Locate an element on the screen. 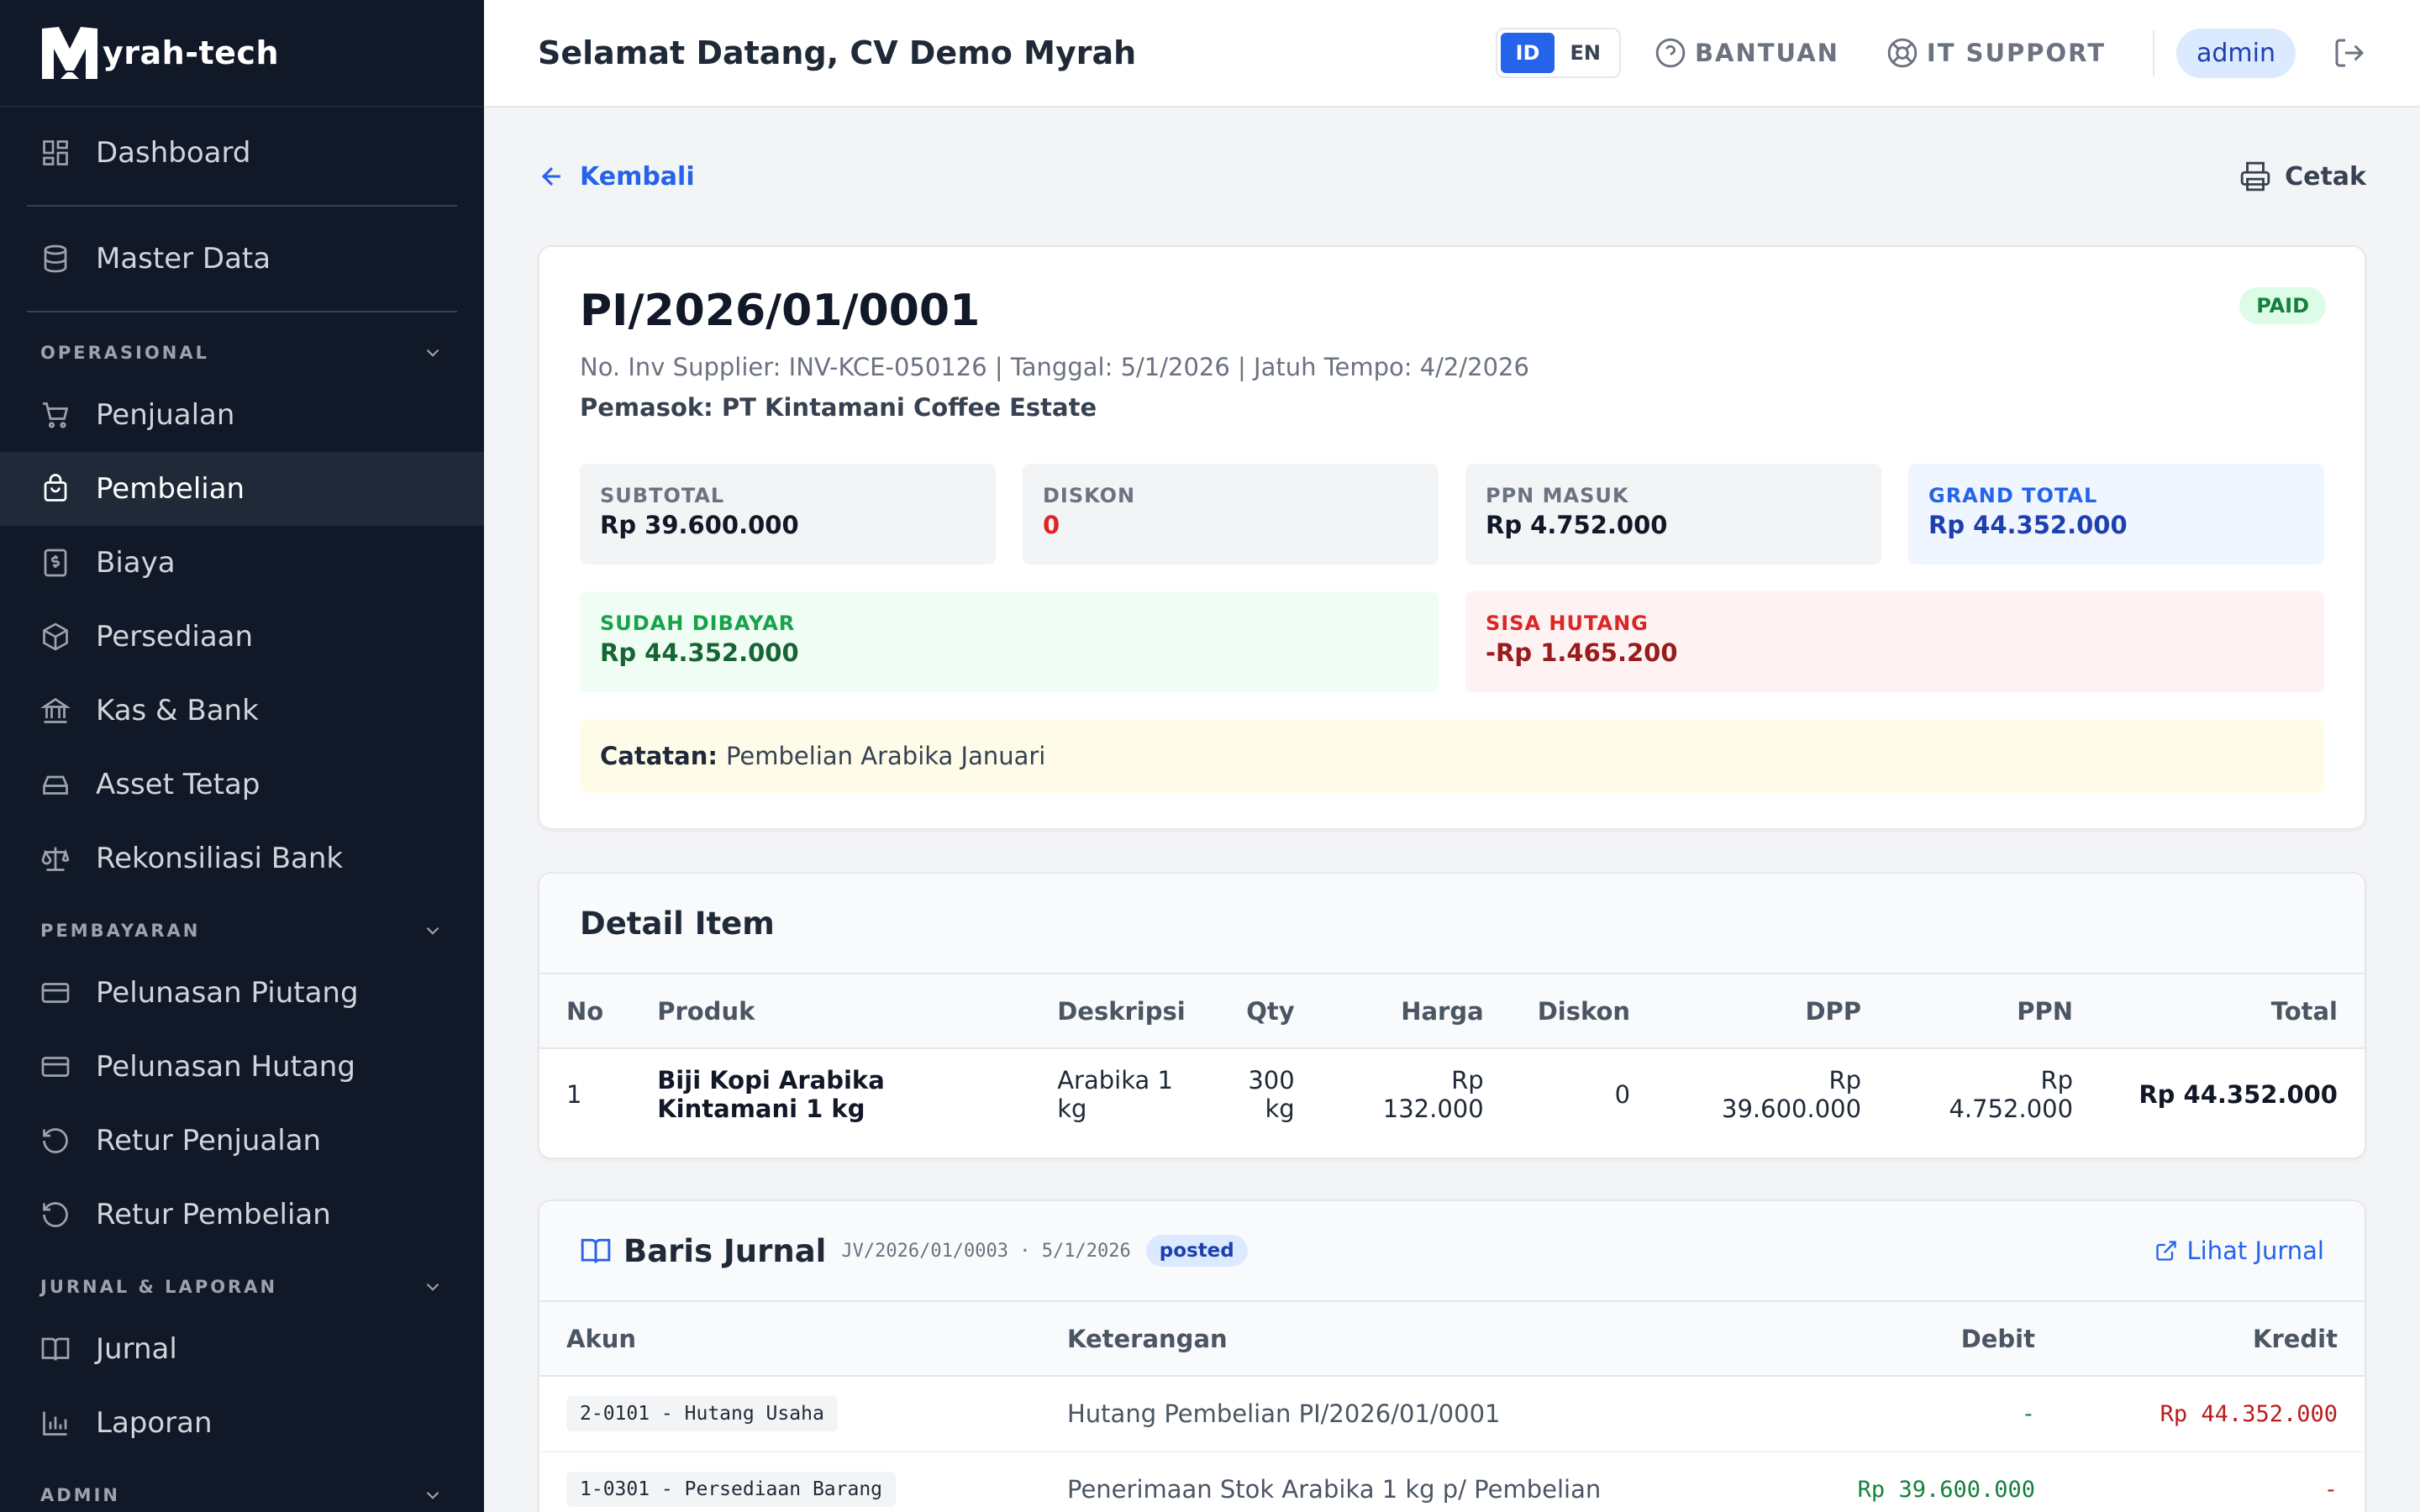  it-support-link: IT SUPPORT is located at coordinates (1996, 53).